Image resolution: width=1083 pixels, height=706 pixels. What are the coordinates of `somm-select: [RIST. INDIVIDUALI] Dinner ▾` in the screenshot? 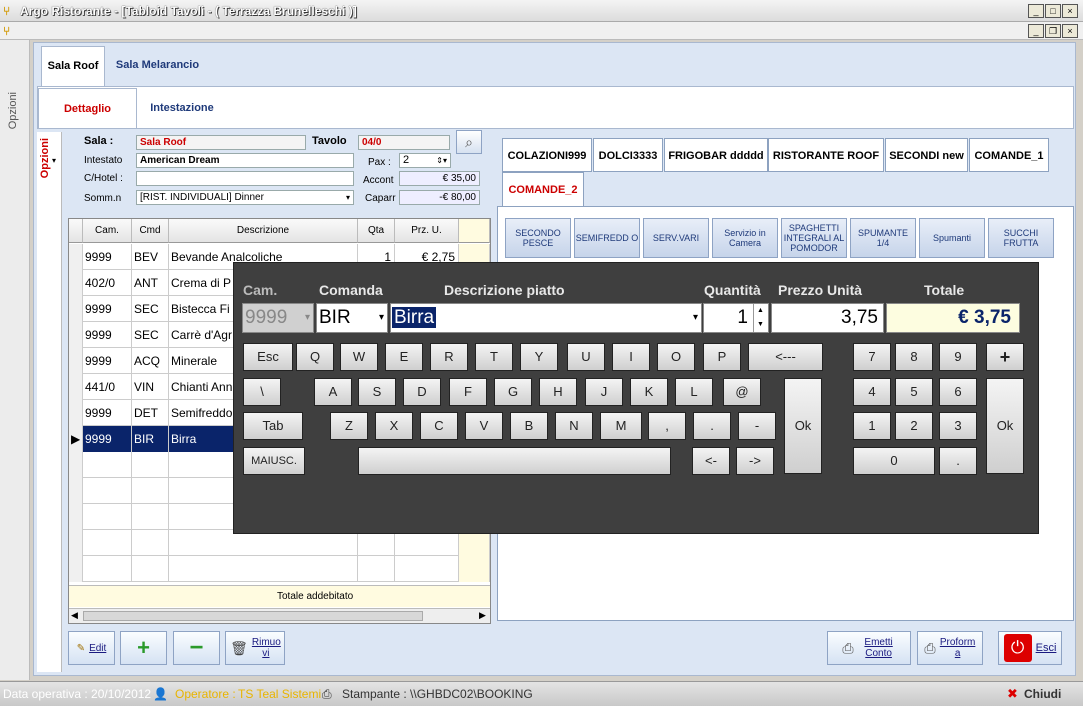 It's located at (245, 197).